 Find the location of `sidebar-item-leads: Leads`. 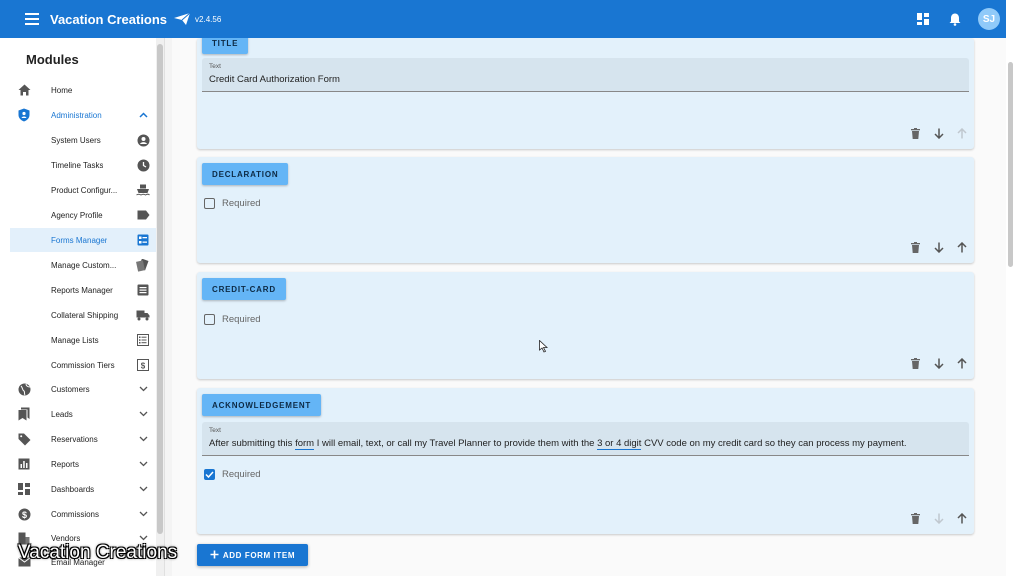

sidebar-item-leads: Leads is located at coordinates (83, 414).